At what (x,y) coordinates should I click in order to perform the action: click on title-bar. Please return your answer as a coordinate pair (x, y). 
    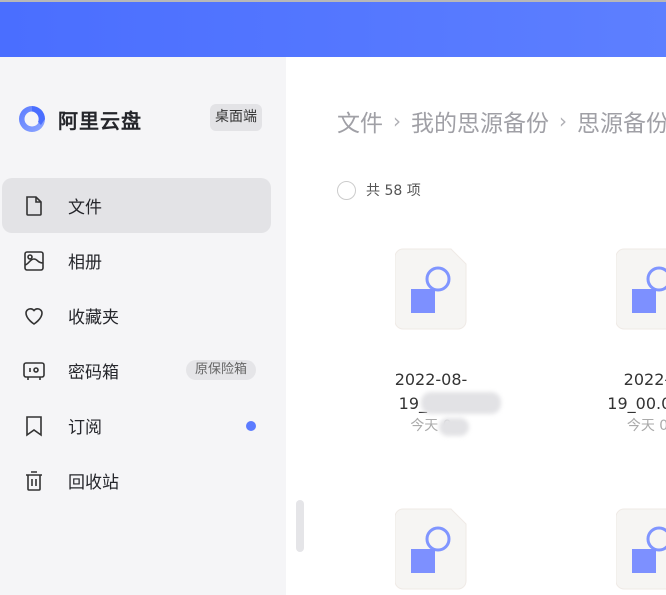
    Looking at the image, I should click on (333, 29).